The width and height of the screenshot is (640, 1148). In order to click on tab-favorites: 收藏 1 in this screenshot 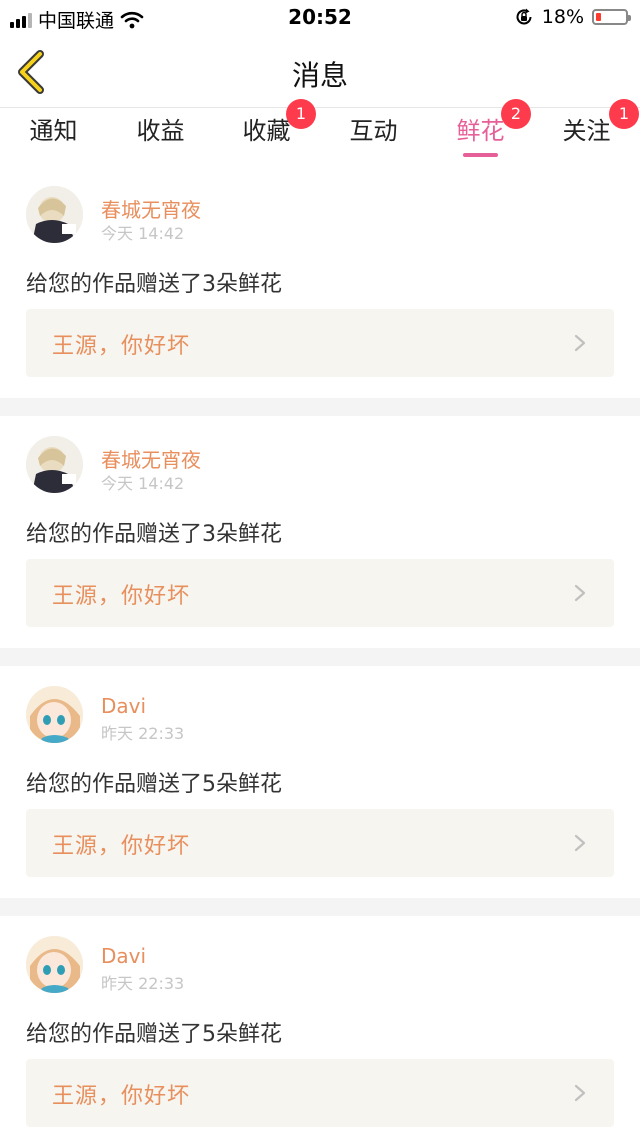, I will do `click(266, 132)`.